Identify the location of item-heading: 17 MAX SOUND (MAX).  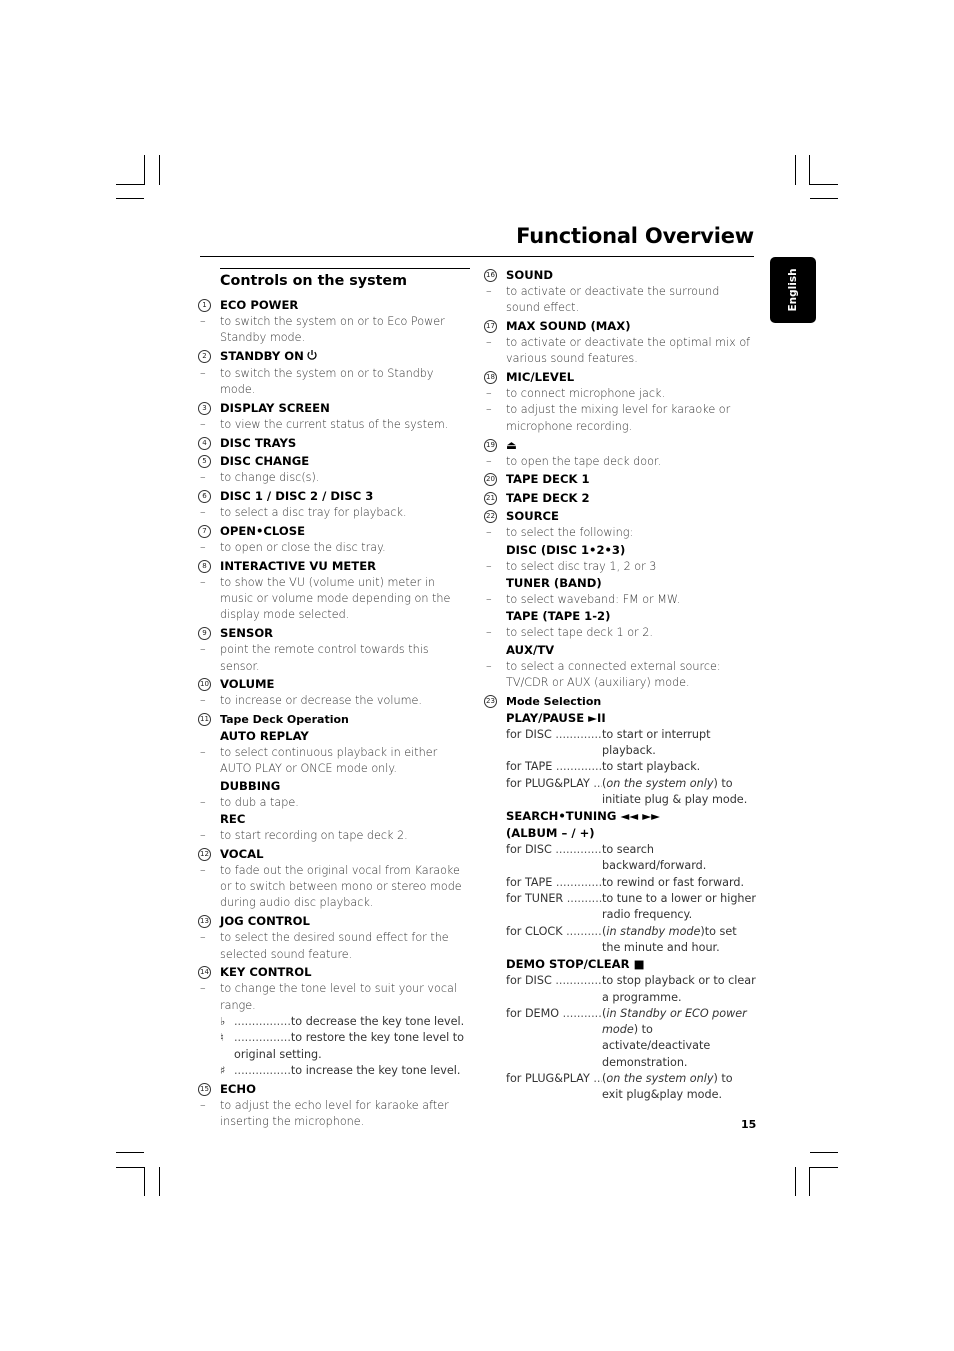
(620, 326).